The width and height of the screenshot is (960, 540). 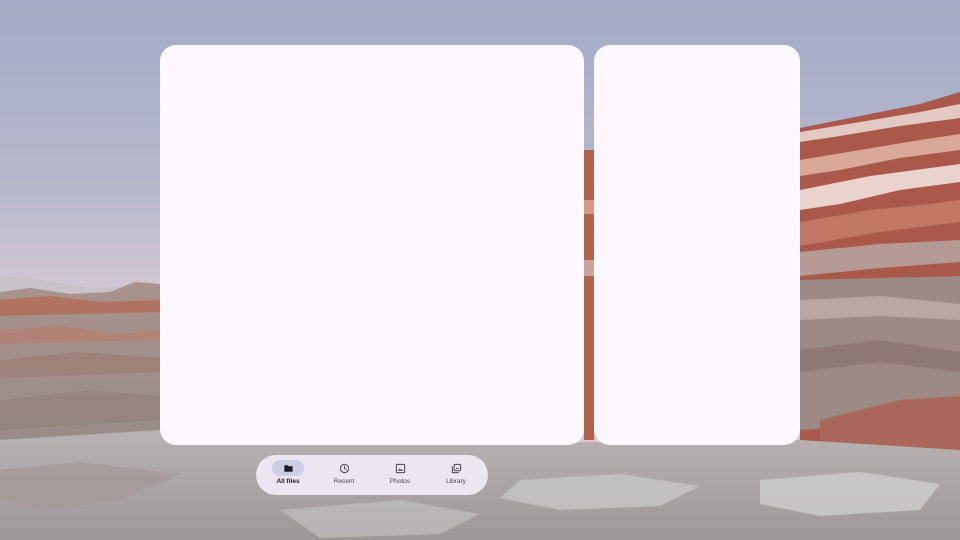 What do you see at coordinates (288, 481) in the screenshot?
I see `nav-label: All files` at bounding box center [288, 481].